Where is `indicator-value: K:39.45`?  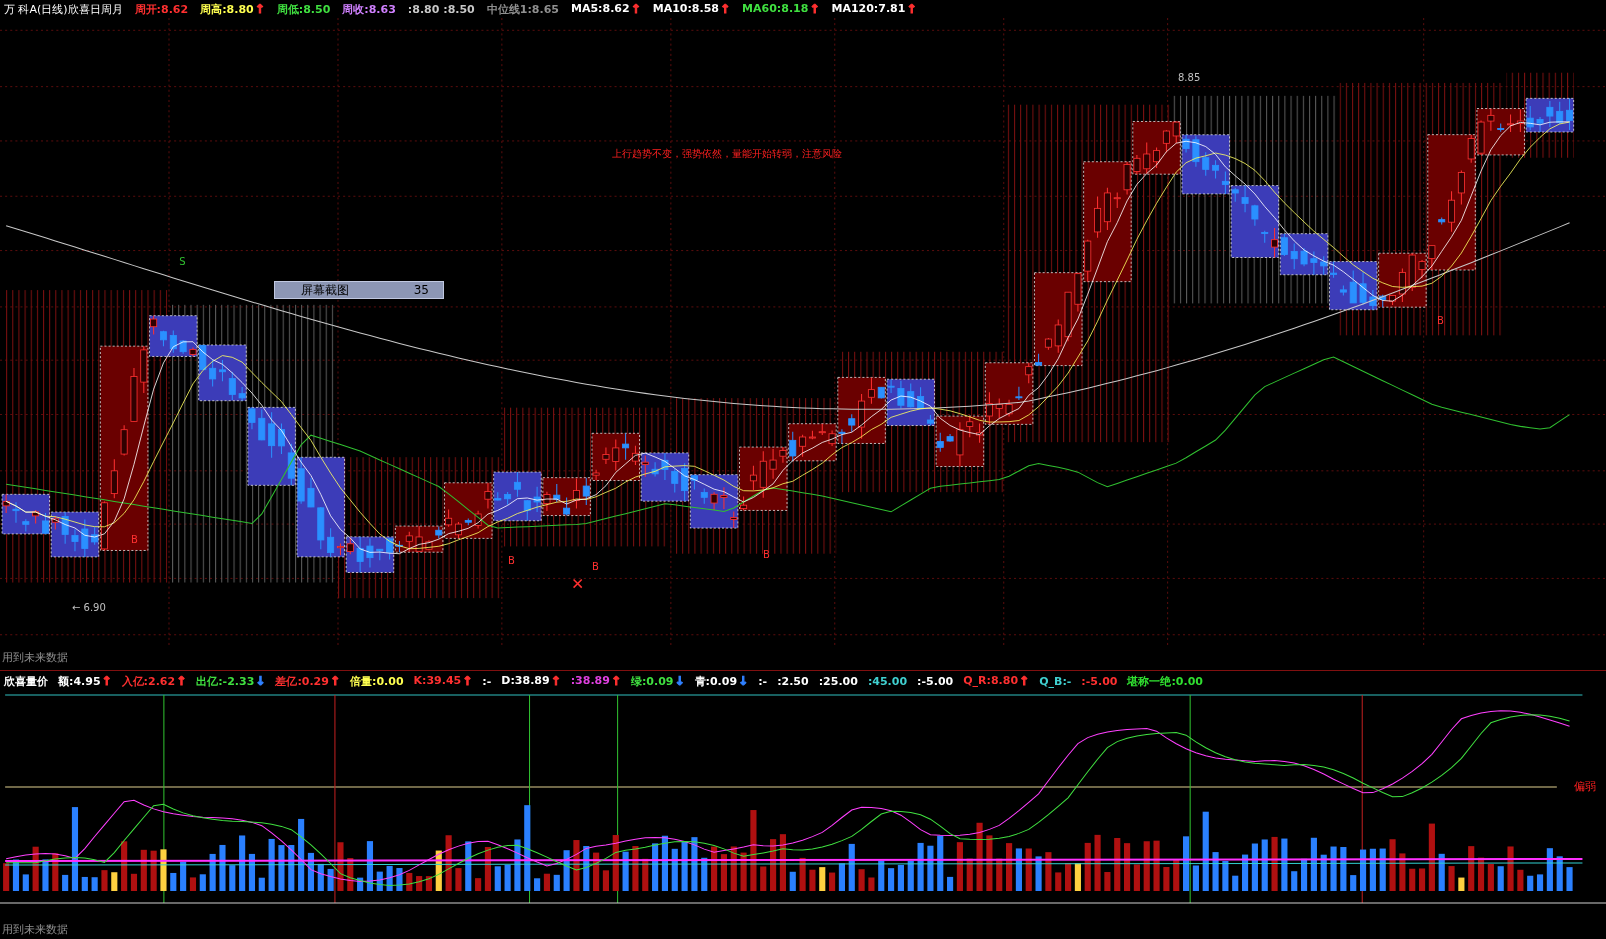 indicator-value: K:39.45 is located at coordinates (437, 681).